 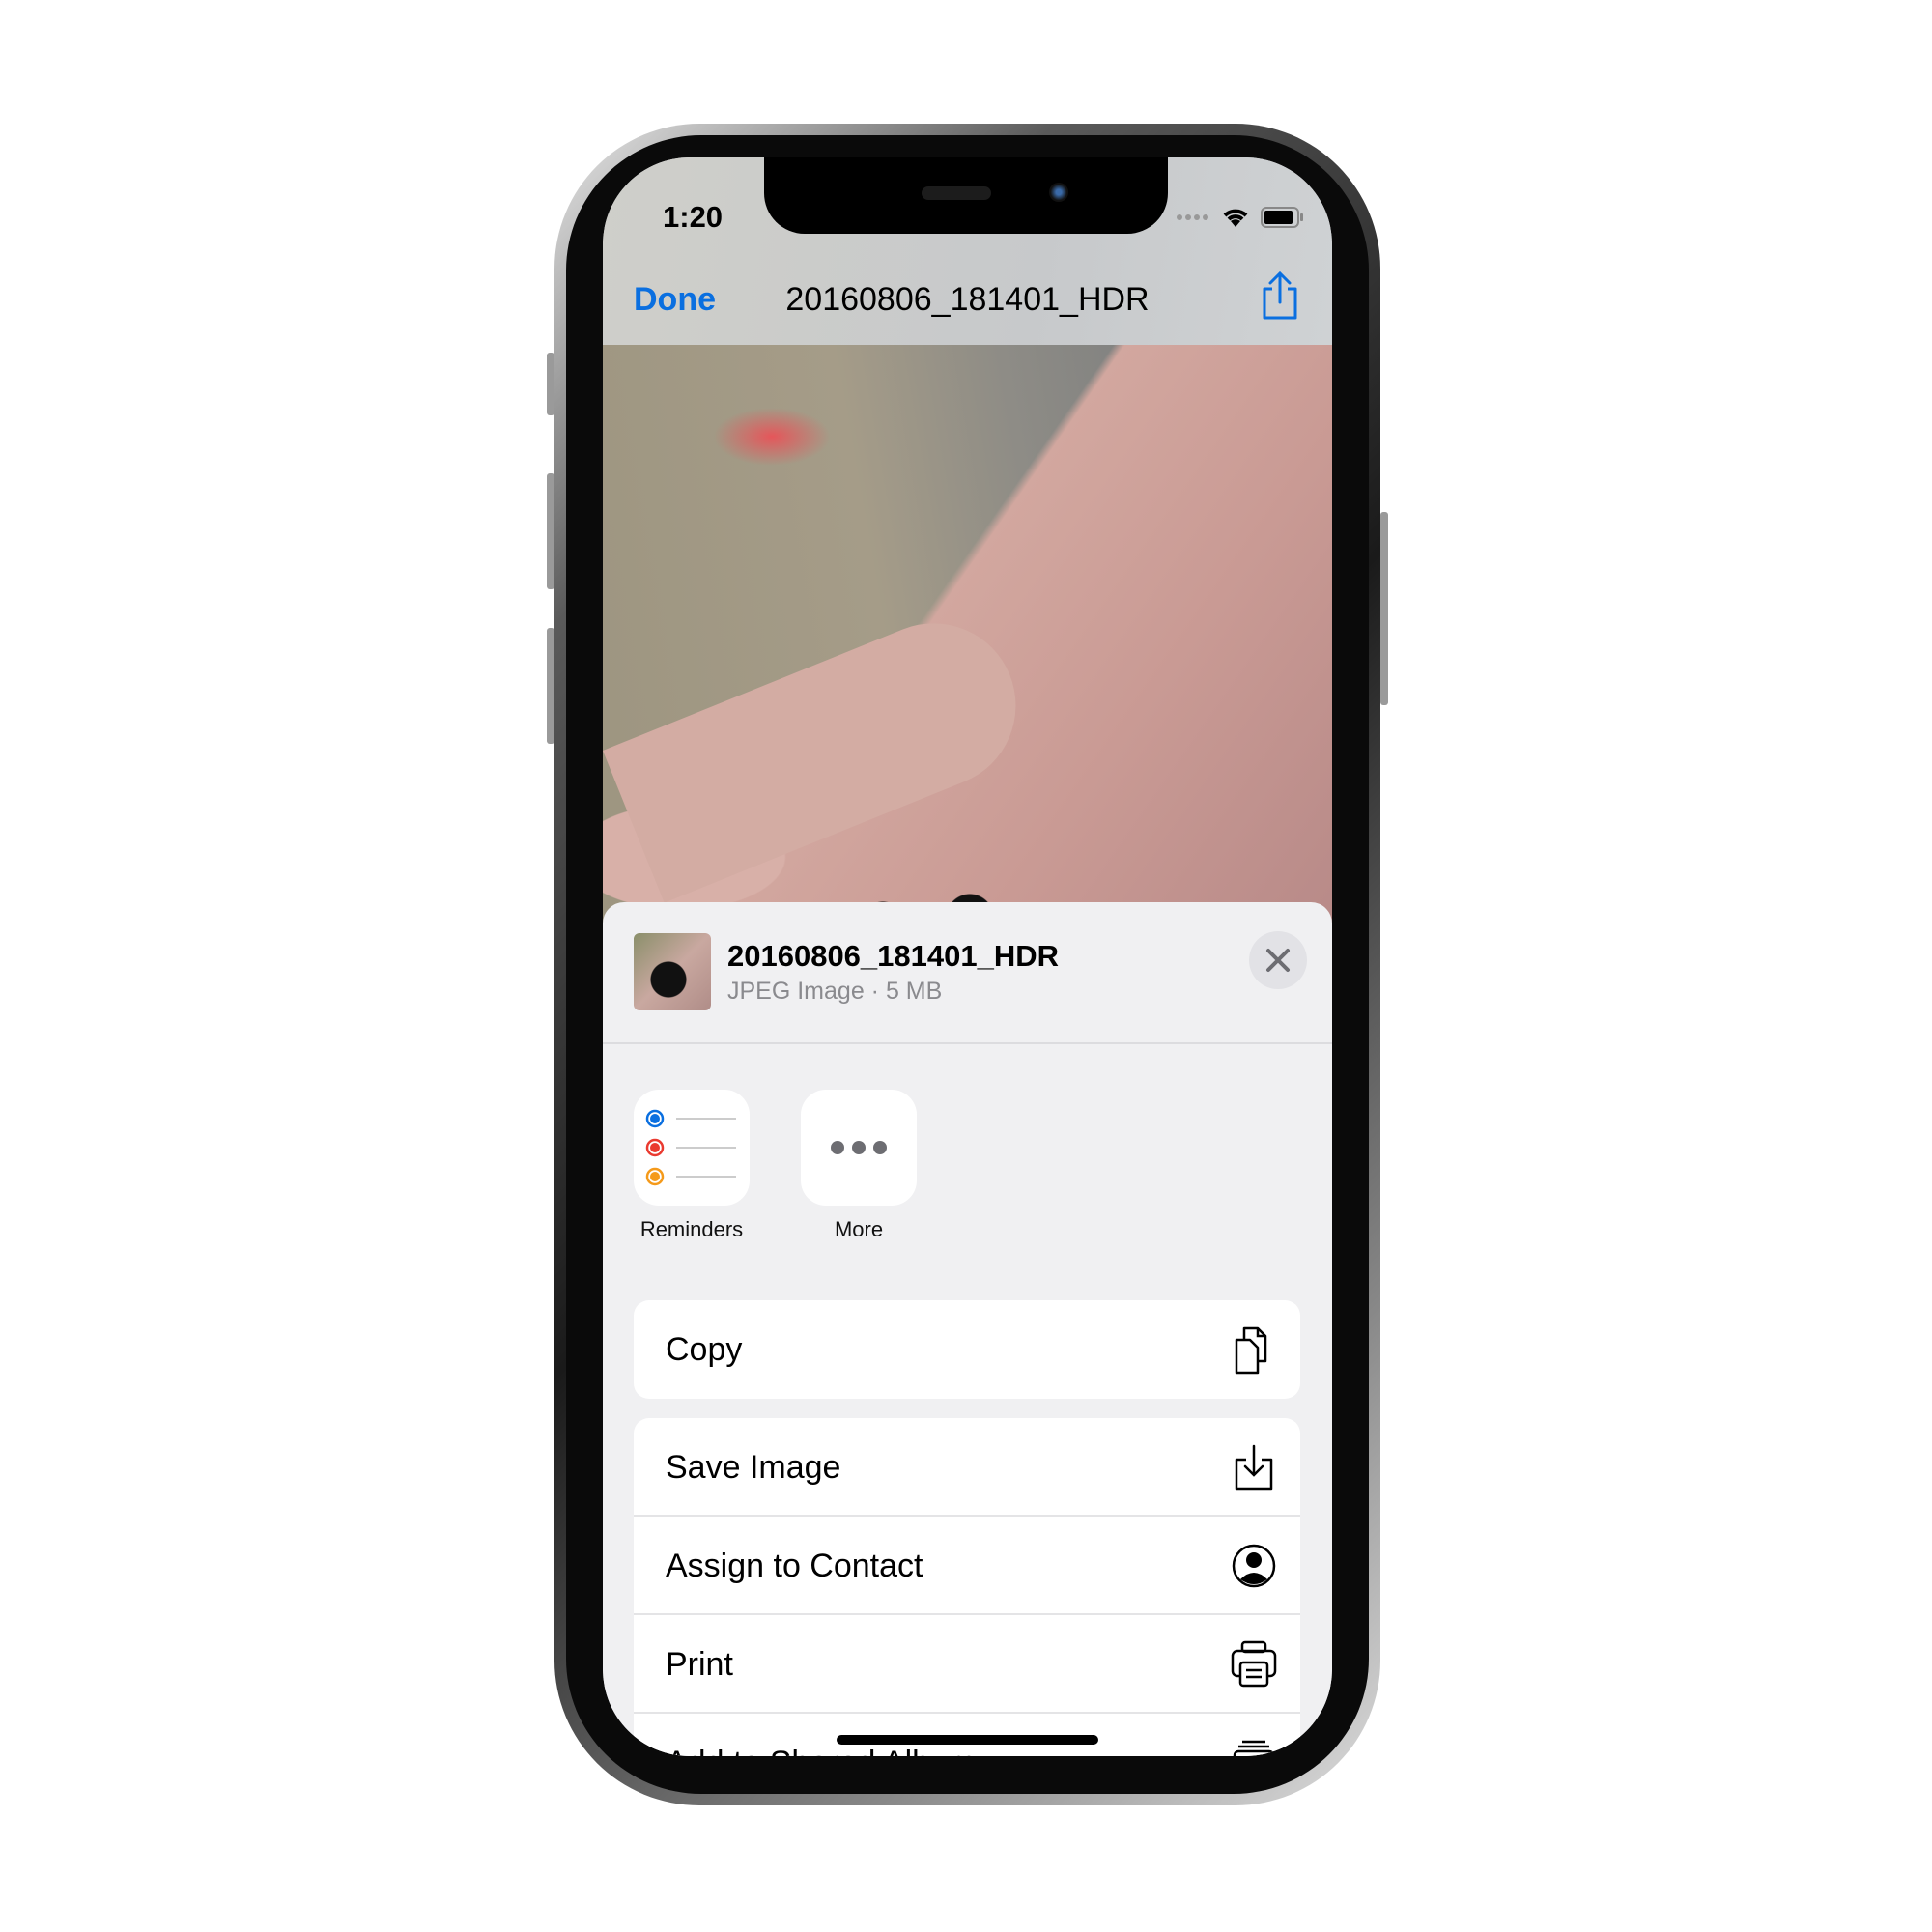 I want to click on home-indicator, so click(x=967, y=1740).